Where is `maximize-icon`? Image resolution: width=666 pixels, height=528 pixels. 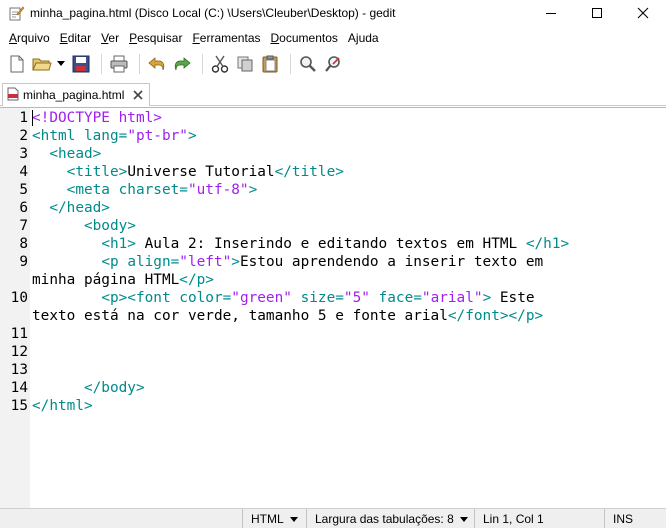 maximize-icon is located at coordinates (597, 13).